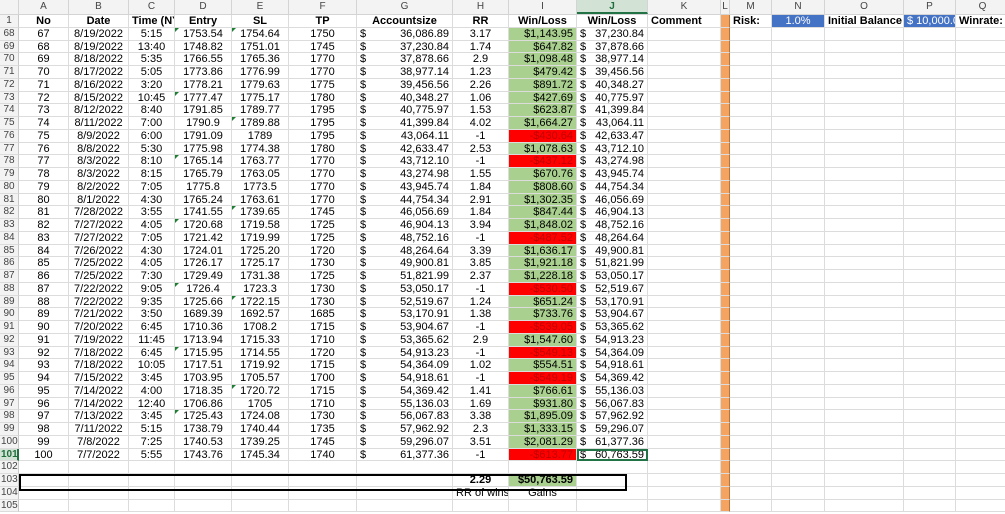 The height and width of the screenshot is (514, 1005). I want to click on row-number: 70, so click(9, 59).